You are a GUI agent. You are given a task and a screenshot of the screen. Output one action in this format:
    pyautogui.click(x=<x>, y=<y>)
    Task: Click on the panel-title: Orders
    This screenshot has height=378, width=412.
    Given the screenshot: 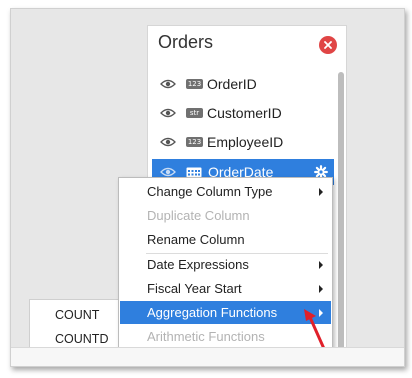 What is the action you would take?
    pyautogui.click(x=186, y=42)
    